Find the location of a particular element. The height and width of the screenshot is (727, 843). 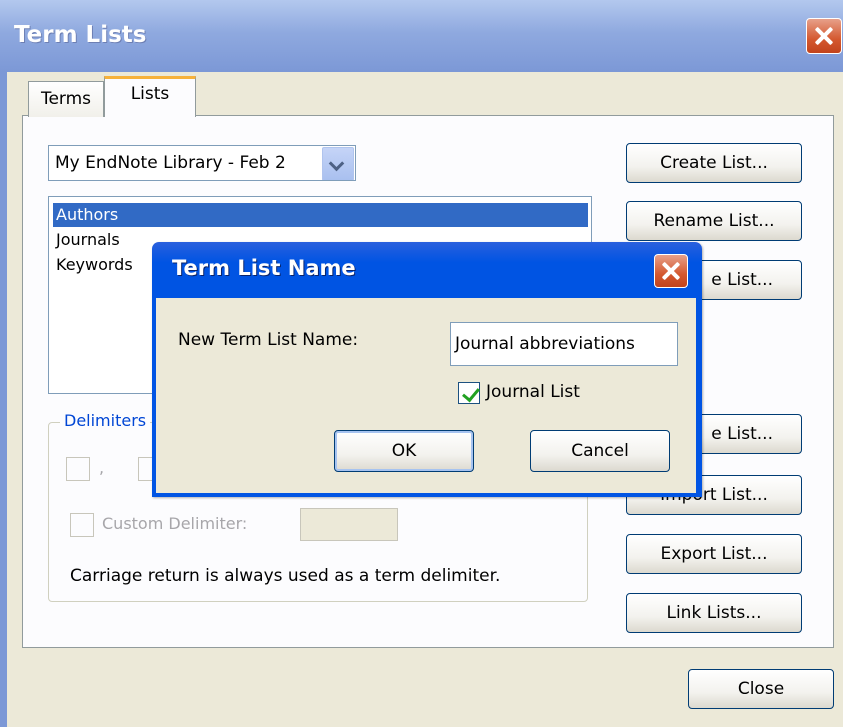

cancel-button: Cancel is located at coordinates (600, 451).